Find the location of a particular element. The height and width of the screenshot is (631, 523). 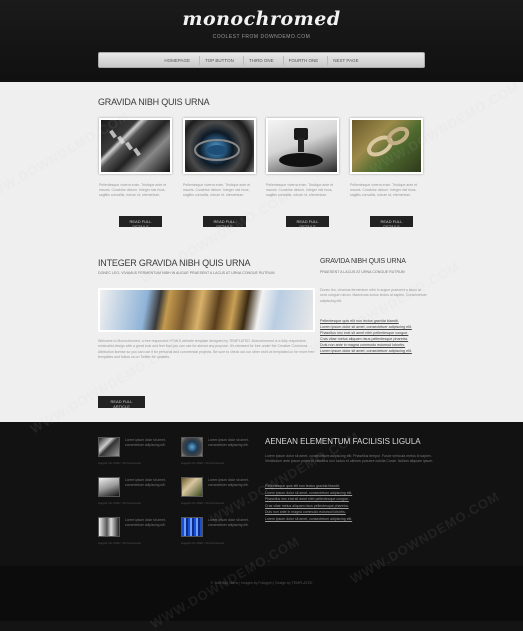

nav-item-homepage: HOMEPAGE is located at coordinates (177, 60).